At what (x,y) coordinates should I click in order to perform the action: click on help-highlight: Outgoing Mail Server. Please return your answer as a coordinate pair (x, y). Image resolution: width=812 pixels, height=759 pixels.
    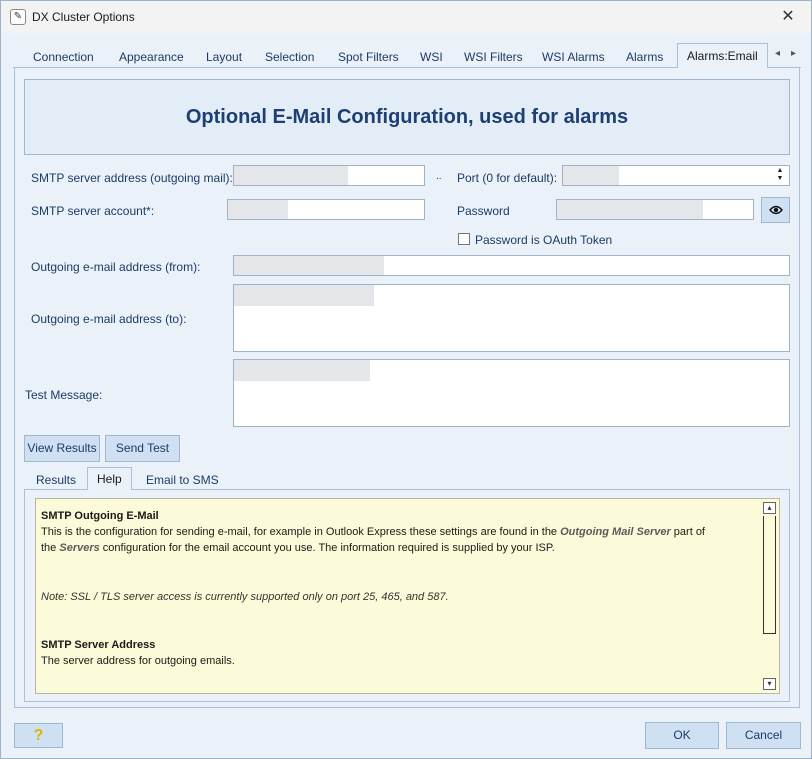
    Looking at the image, I should click on (615, 532).